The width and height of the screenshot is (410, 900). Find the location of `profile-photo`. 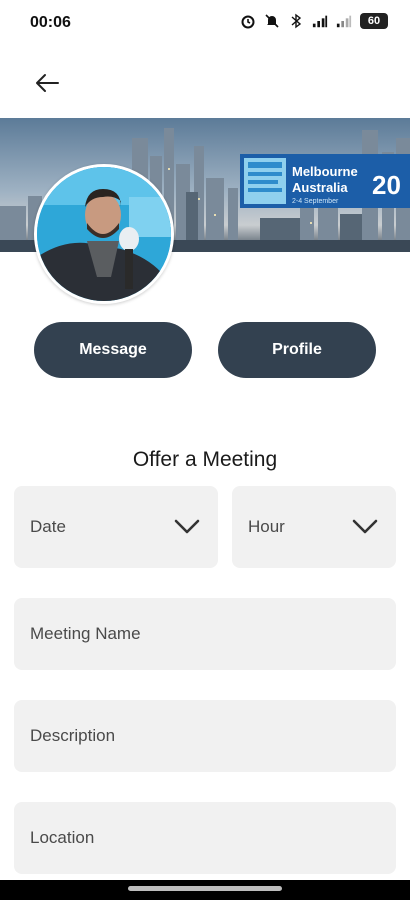

profile-photo is located at coordinates (104, 234).